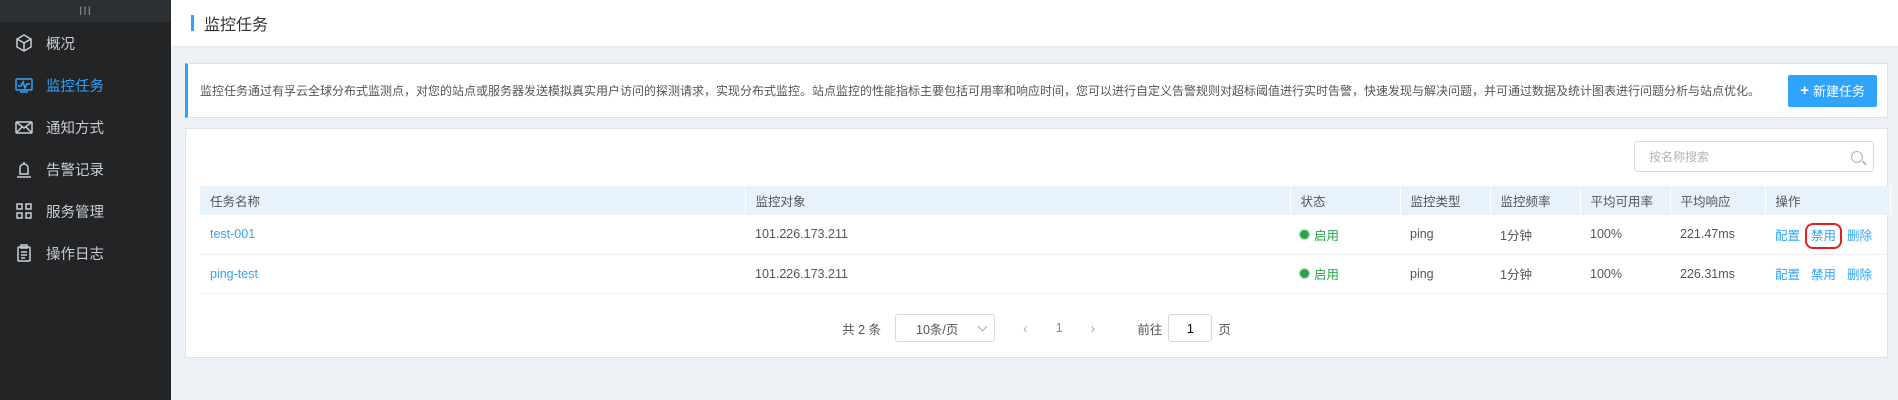  I want to click on sidebar-item-operation-log: 操作日志, so click(85, 253).